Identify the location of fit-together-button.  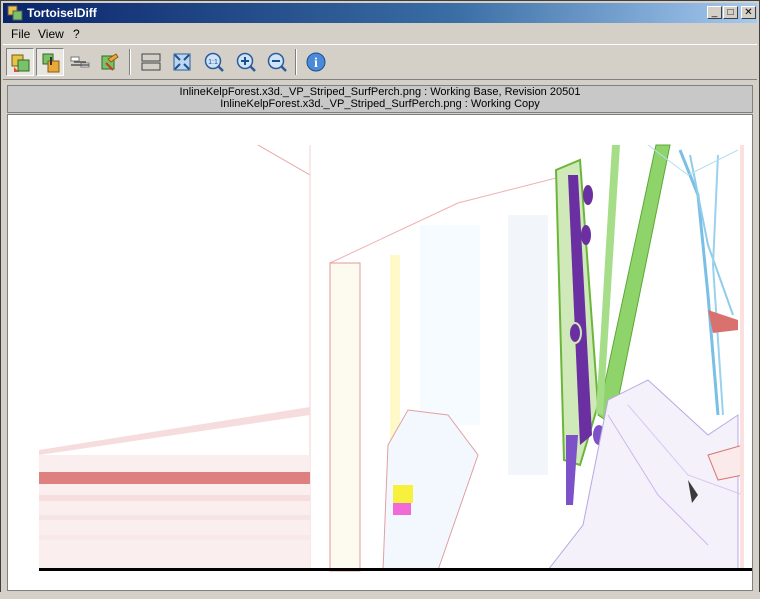
(110, 62).